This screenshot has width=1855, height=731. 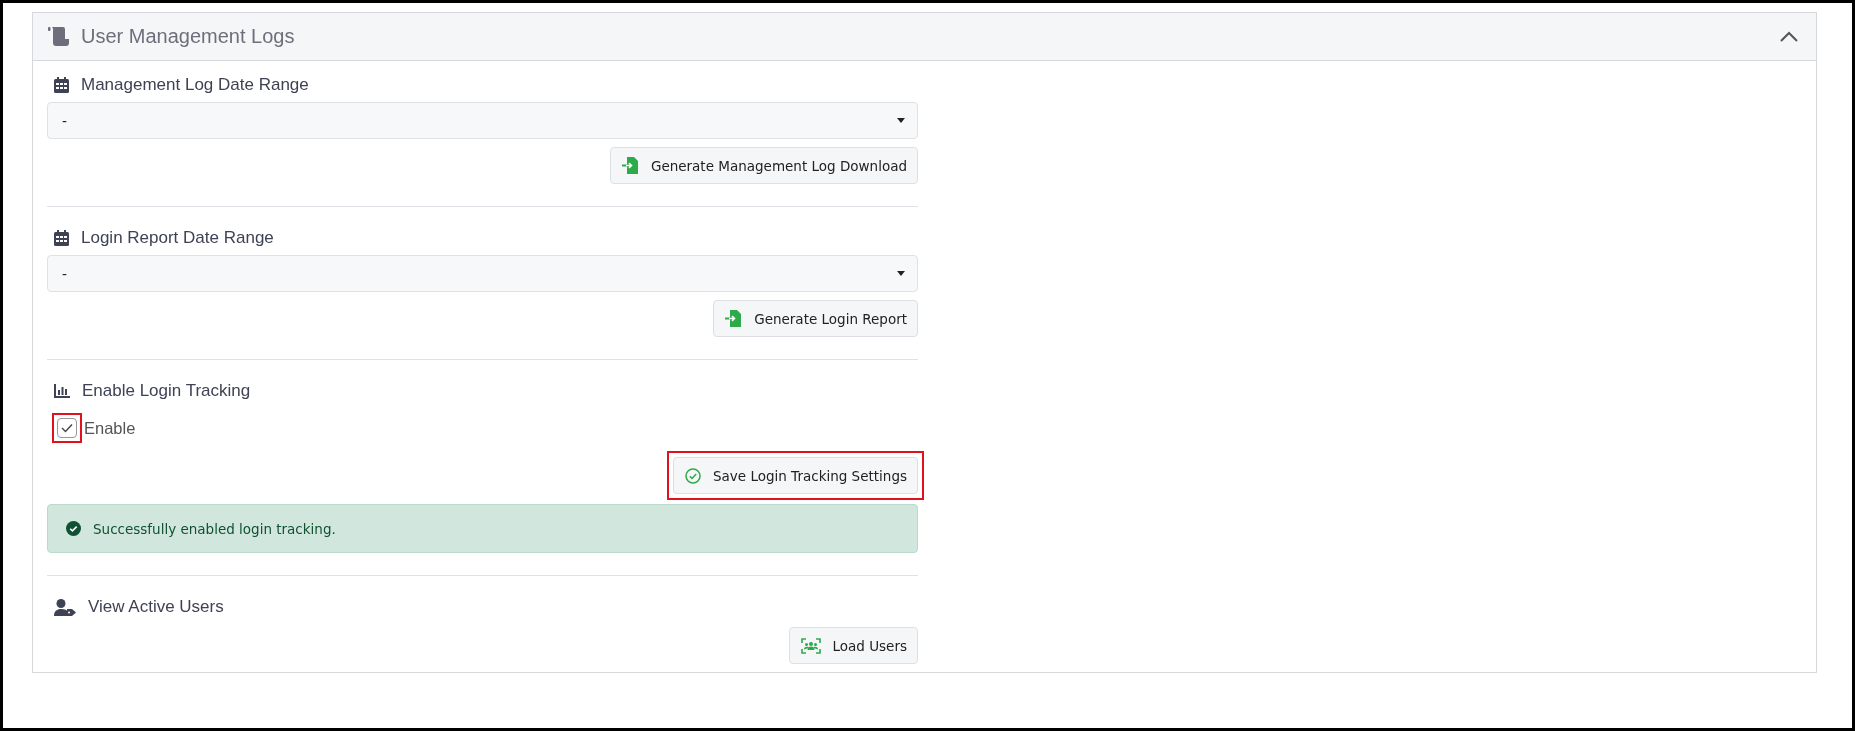 I want to click on panel-title: User Management Logs, so click(x=188, y=36).